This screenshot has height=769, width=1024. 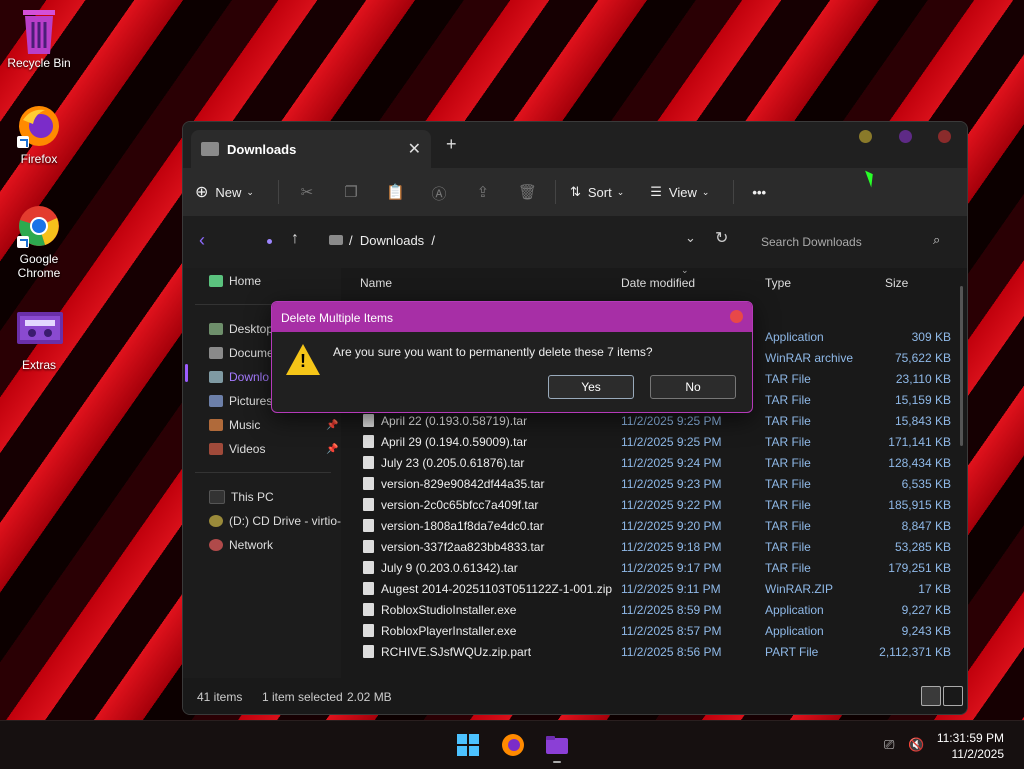 I want to click on clock-time: 11:31:59 PM, so click(x=970, y=738).